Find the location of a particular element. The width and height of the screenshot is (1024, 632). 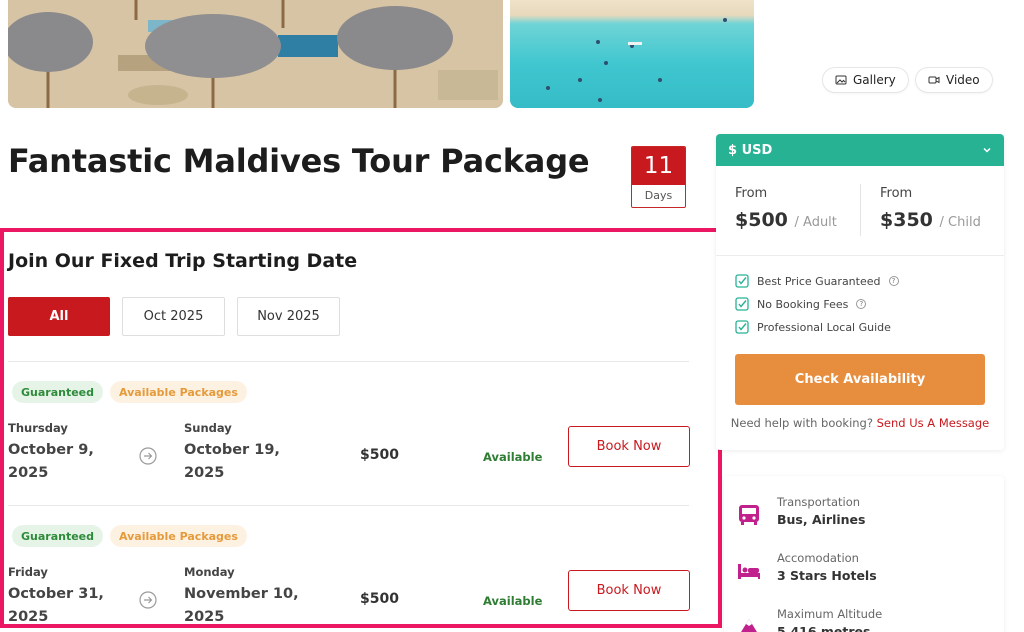

filter-oct-2025: Oct 2025 is located at coordinates (173, 316).